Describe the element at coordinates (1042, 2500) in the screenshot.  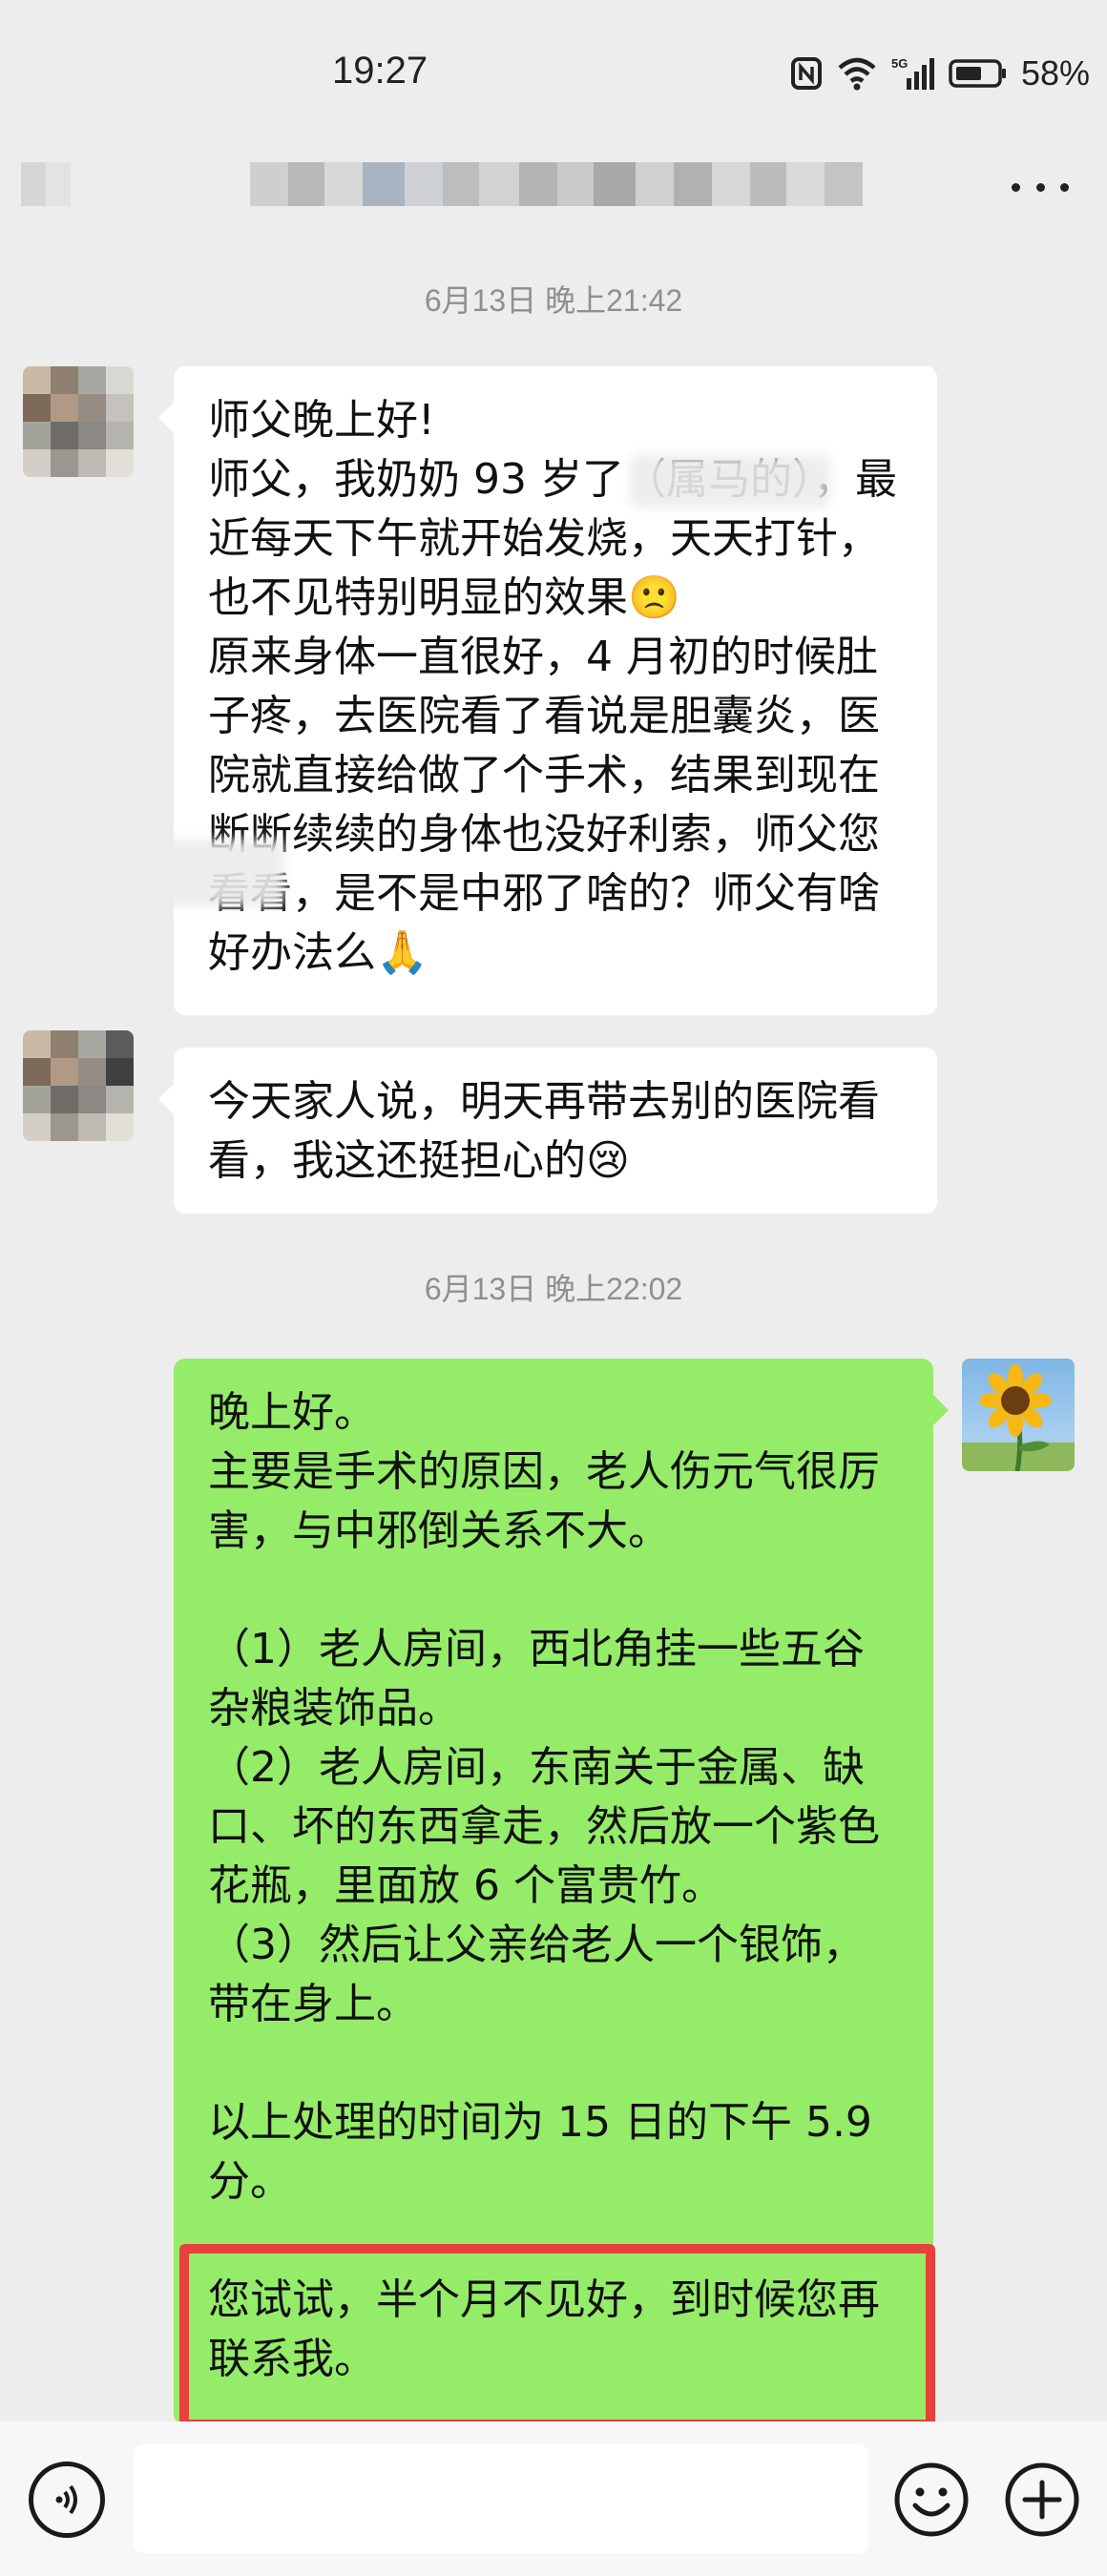
I see `plus-icon` at that location.